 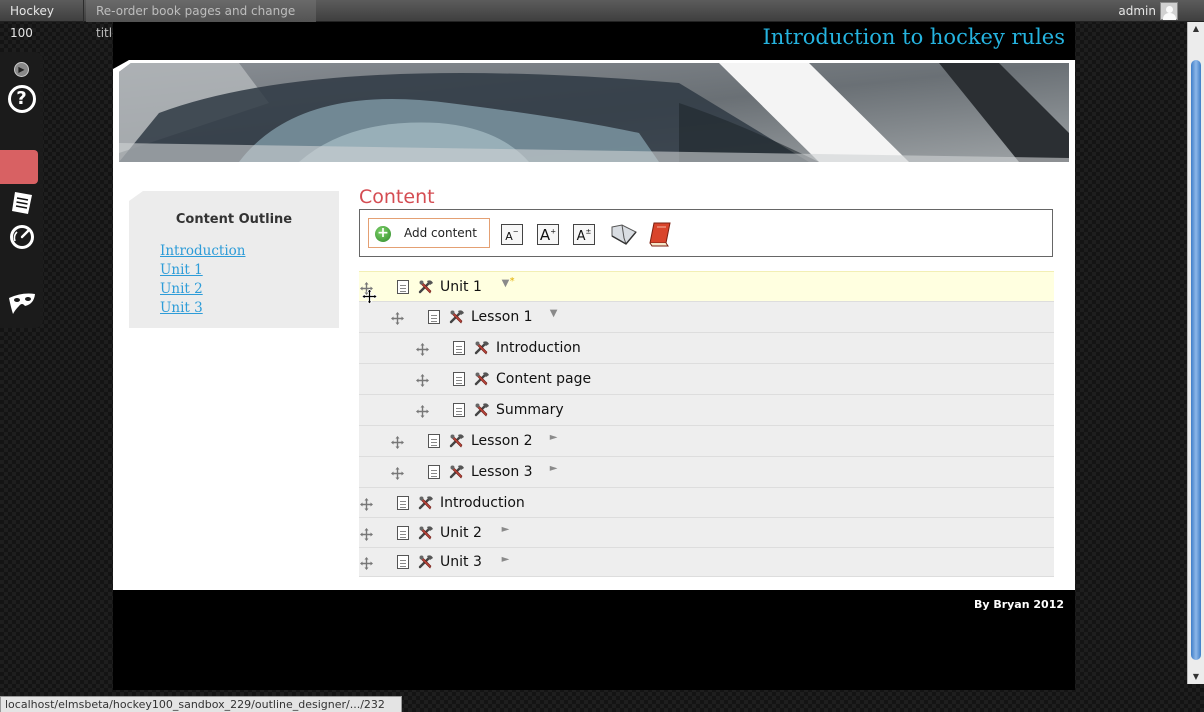 I want to click on outline-link-unit-2: Unit 2, so click(x=181, y=289).